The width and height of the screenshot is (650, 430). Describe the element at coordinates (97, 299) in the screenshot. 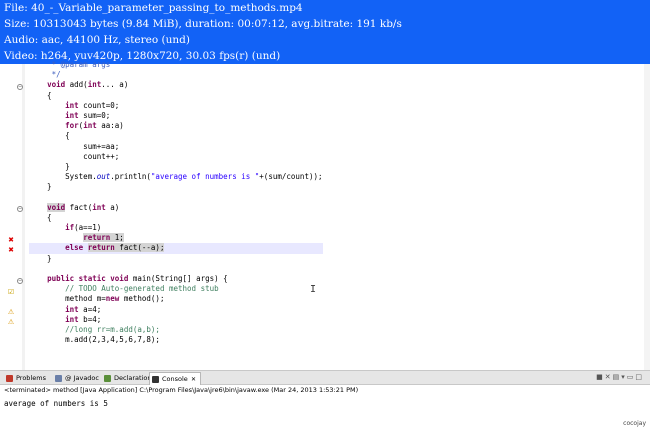

I see `code-line: method m=new method();` at that location.